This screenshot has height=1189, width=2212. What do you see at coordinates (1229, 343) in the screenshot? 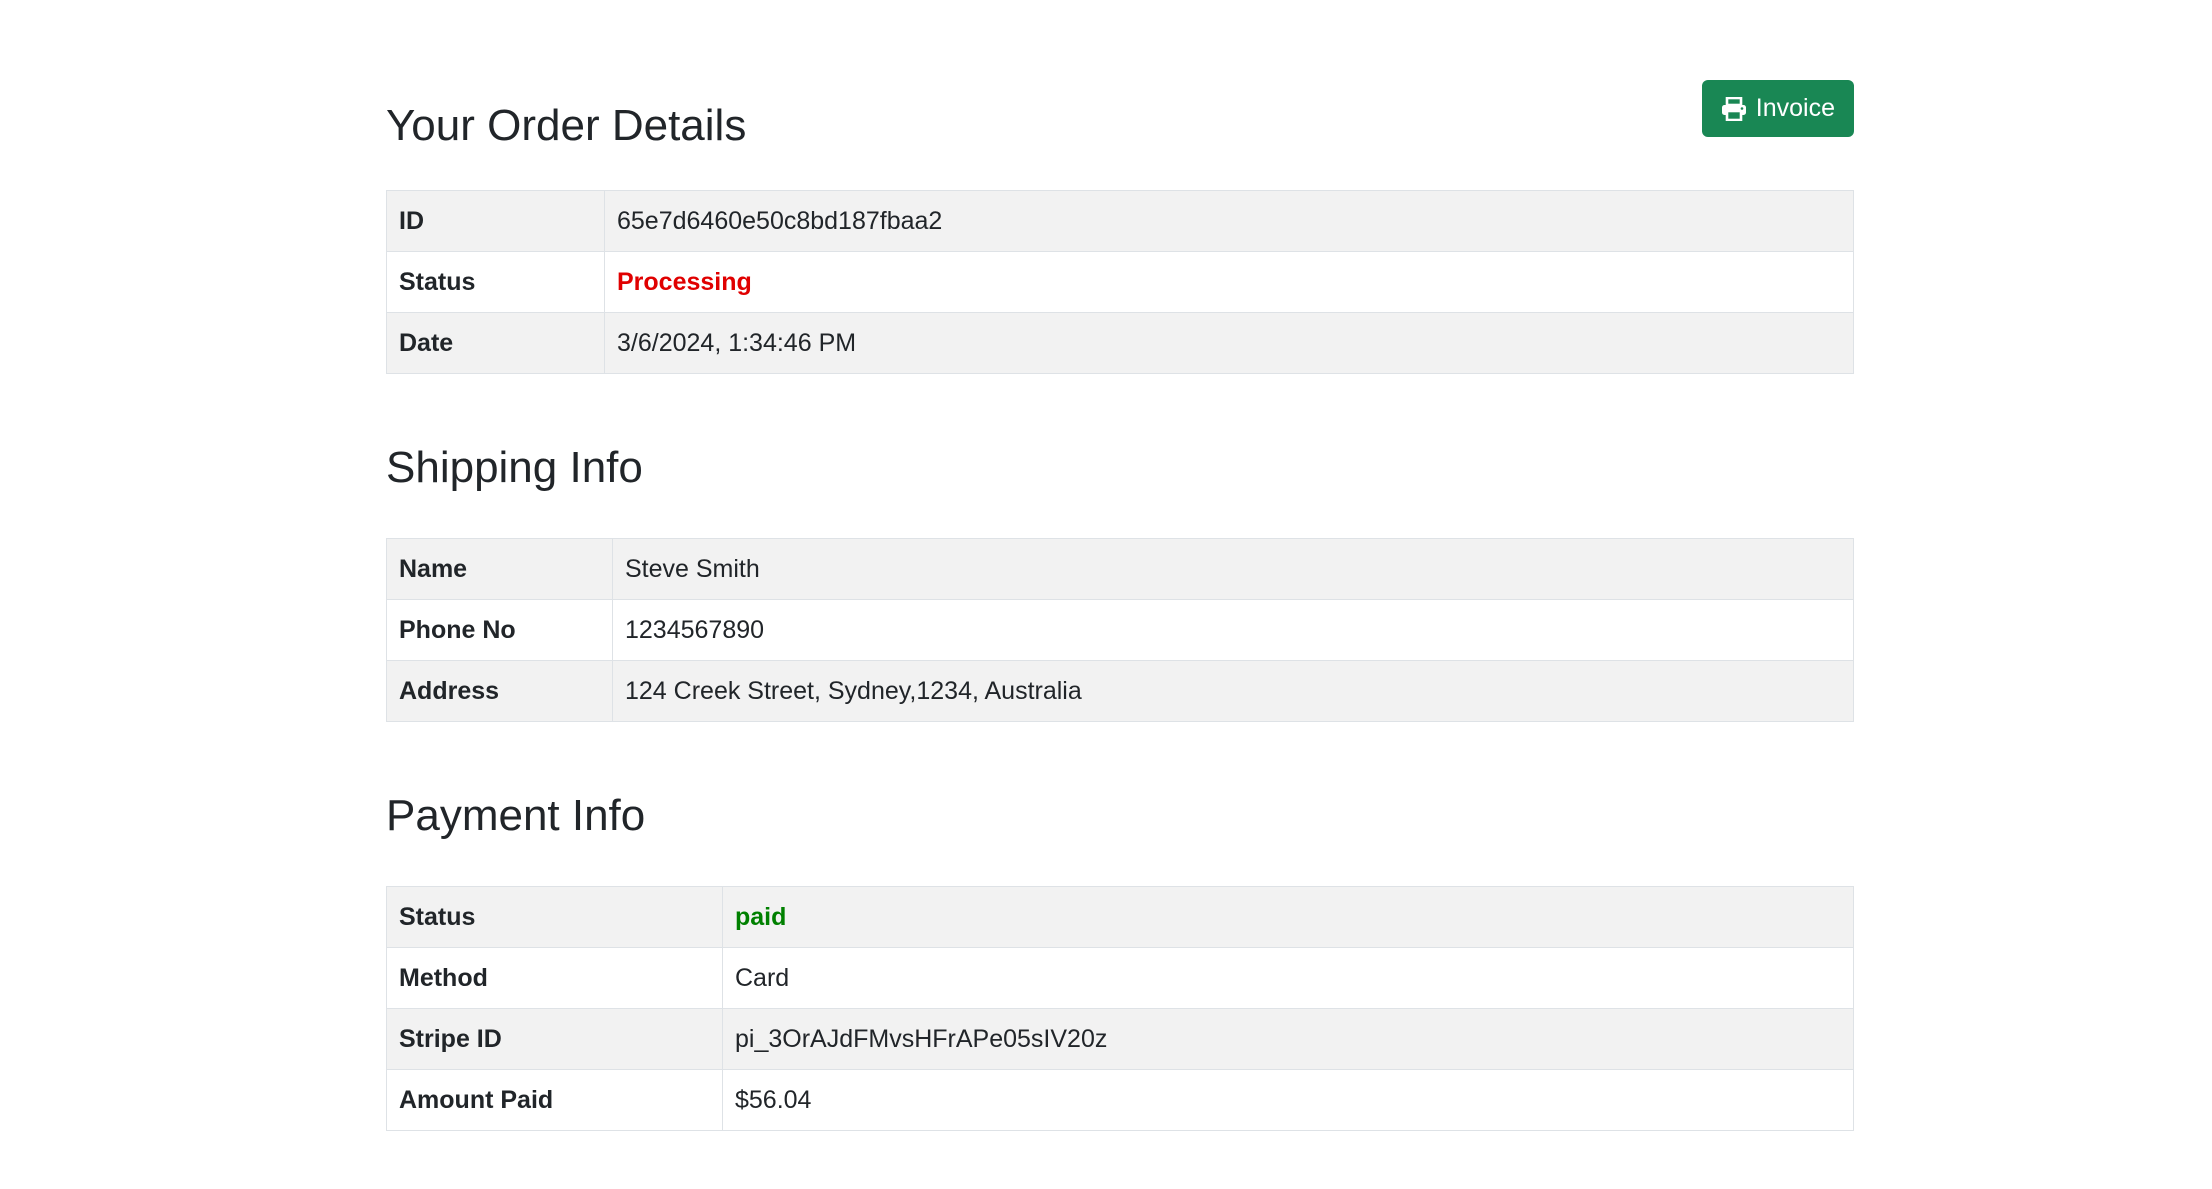
I see `order-date-value: 3/6/2024, 1:34:46 PM` at bounding box center [1229, 343].